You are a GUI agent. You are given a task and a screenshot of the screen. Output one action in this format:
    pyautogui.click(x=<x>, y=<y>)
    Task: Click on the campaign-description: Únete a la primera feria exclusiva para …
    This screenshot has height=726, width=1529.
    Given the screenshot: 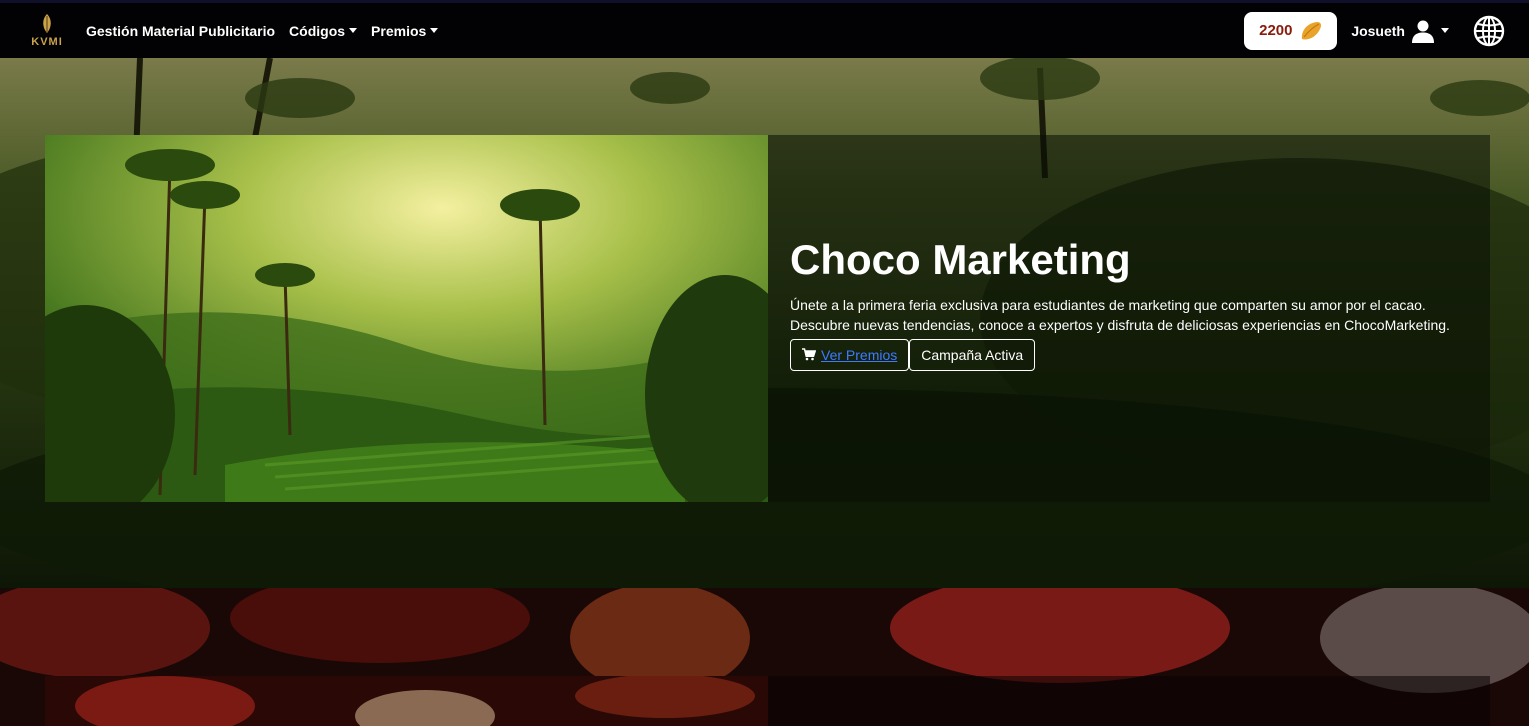 What is the action you would take?
    pyautogui.click(x=1120, y=314)
    